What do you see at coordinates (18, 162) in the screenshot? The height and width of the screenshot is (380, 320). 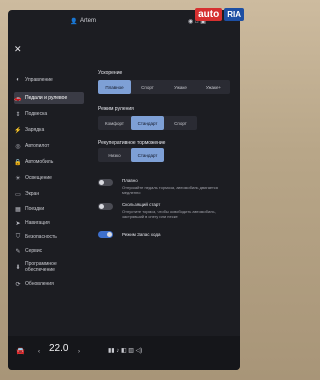 I see `lock-icon: 🔒` at bounding box center [18, 162].